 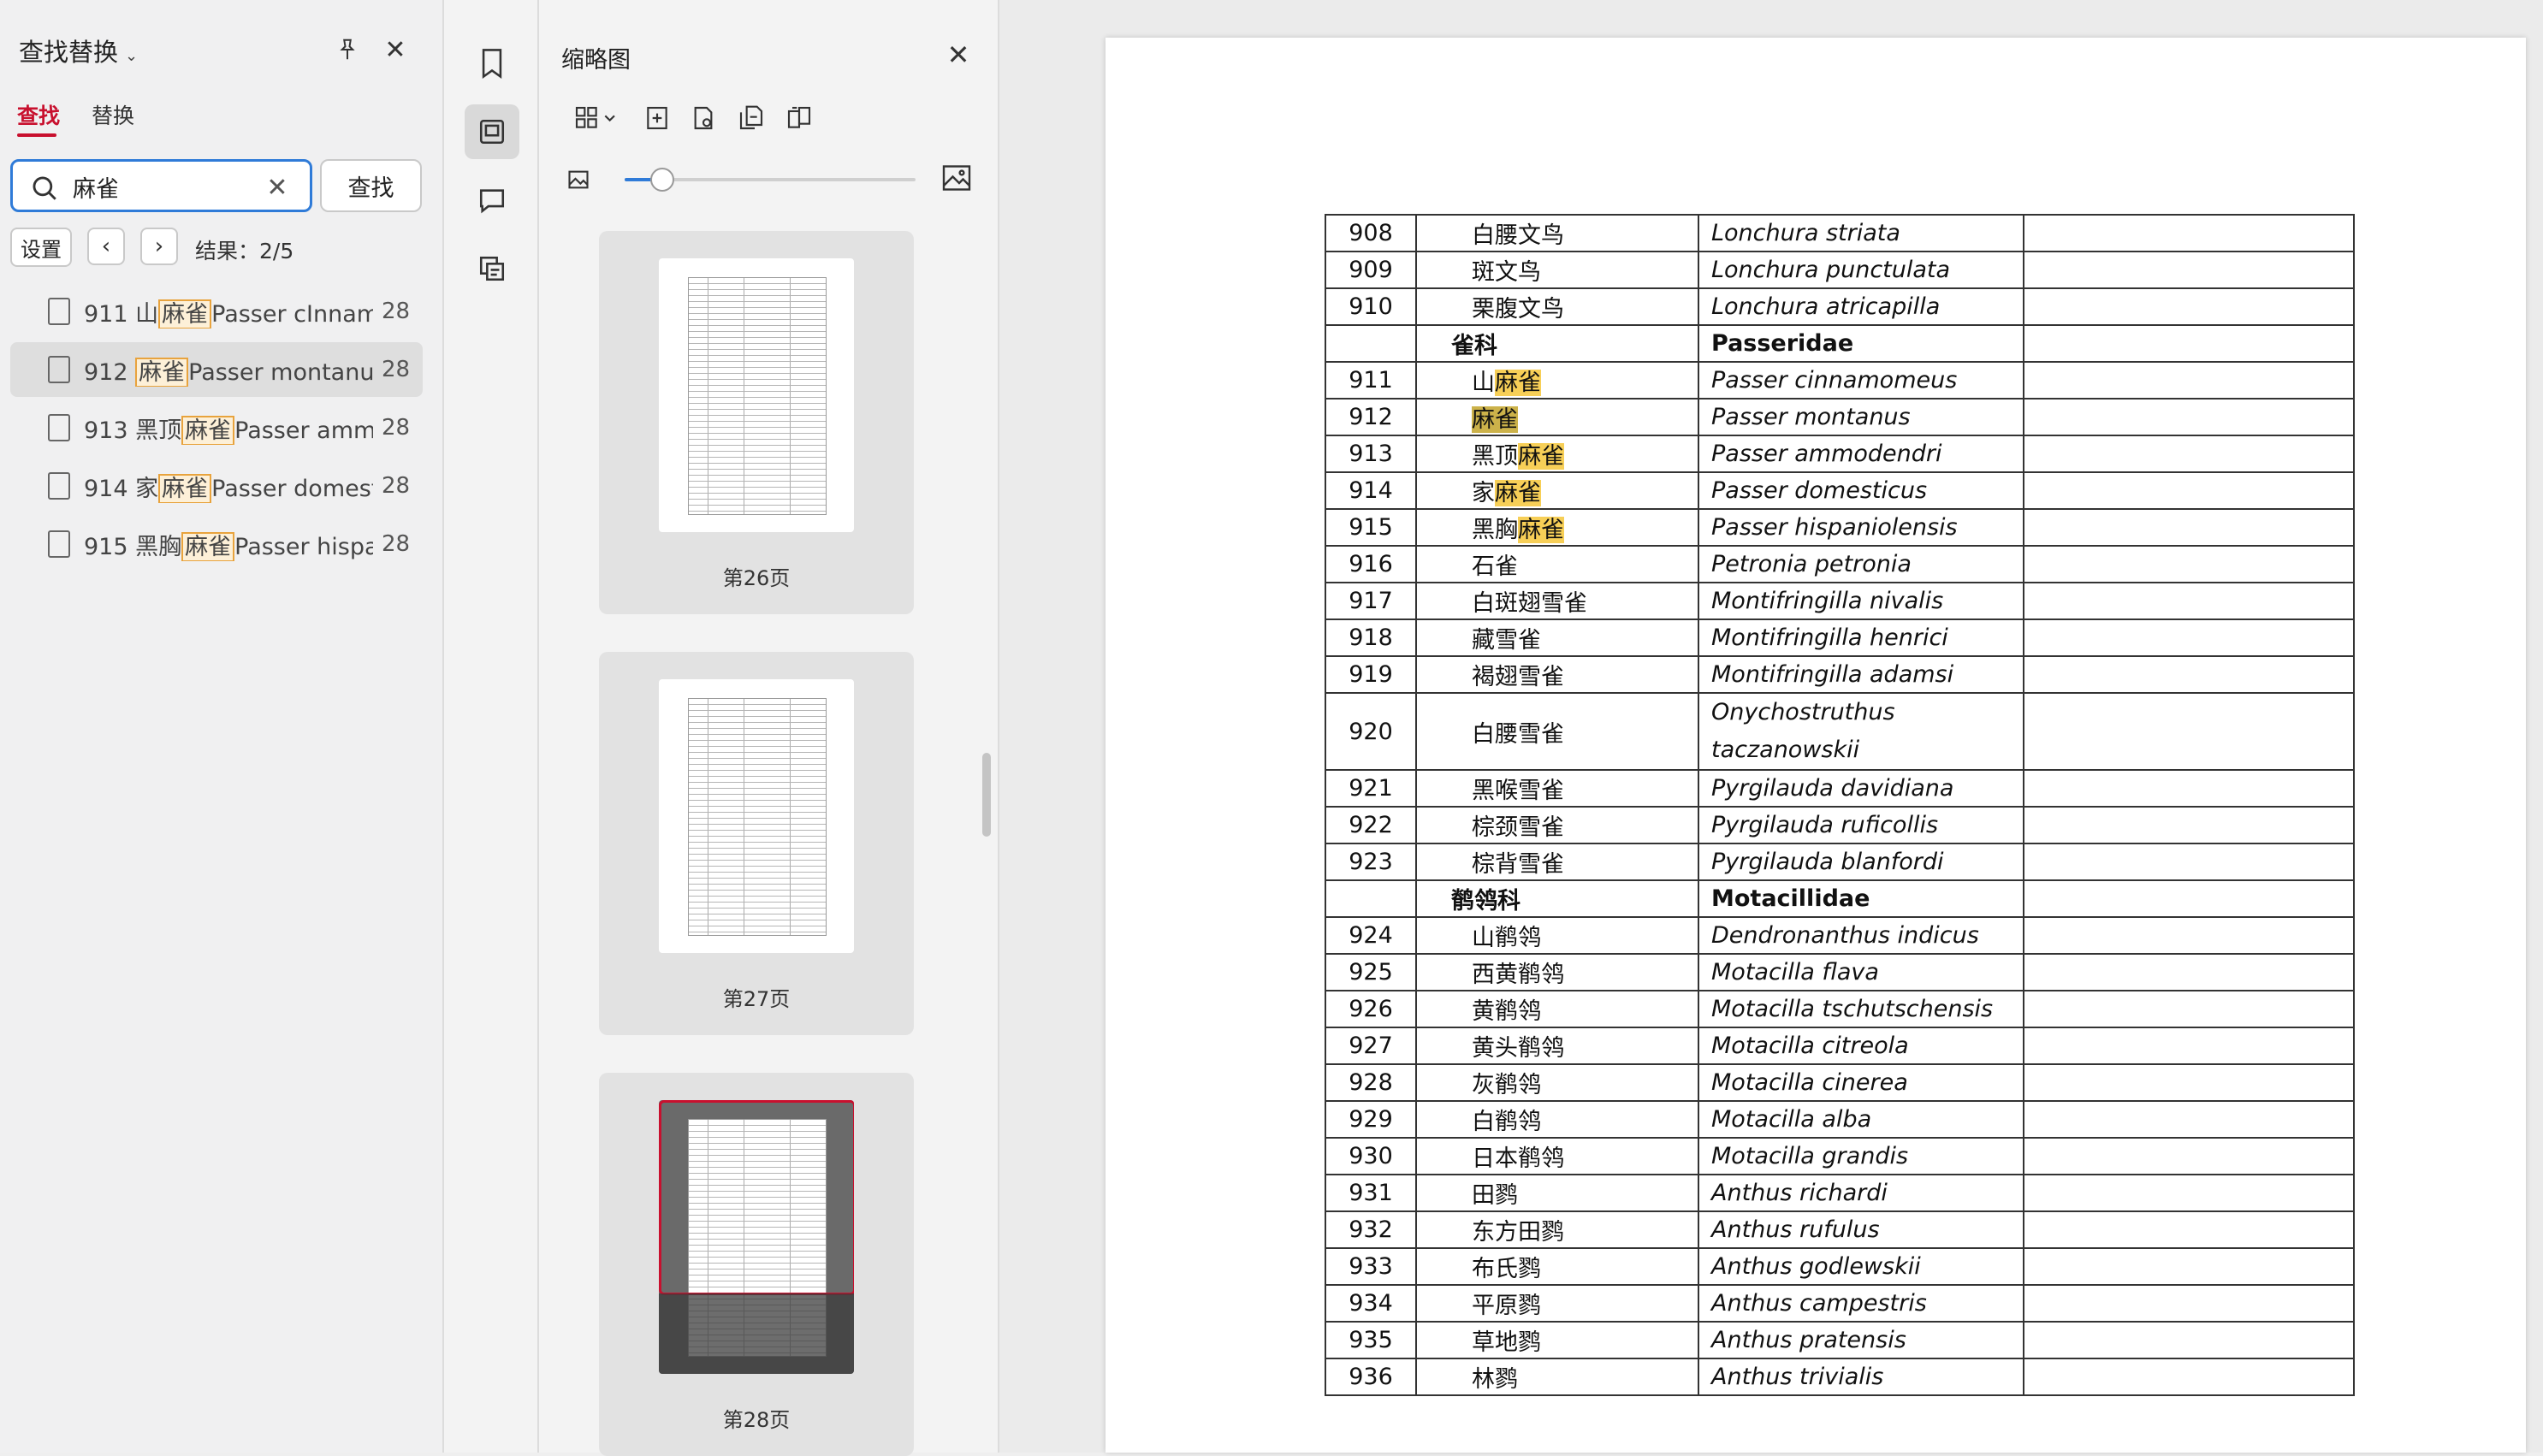 What do you see at coordinates (1861, 1303) in the screenshot?
I see `species-name-latin: Anthus campestris` at bounding box center [1861, 1303].